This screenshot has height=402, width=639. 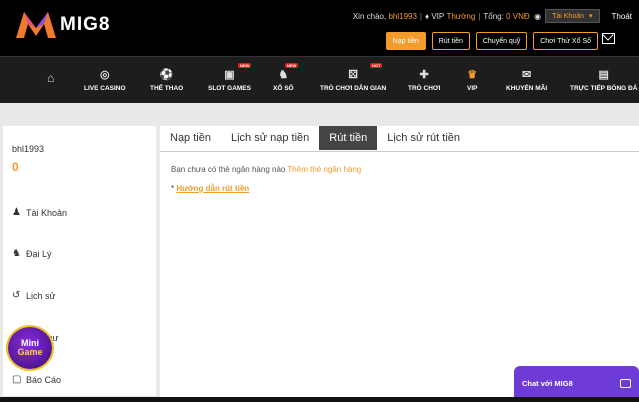 What do you see at coordinates (608, 38) in the screenshot?
I see `mail-icon` at bounding box center [608, 38].